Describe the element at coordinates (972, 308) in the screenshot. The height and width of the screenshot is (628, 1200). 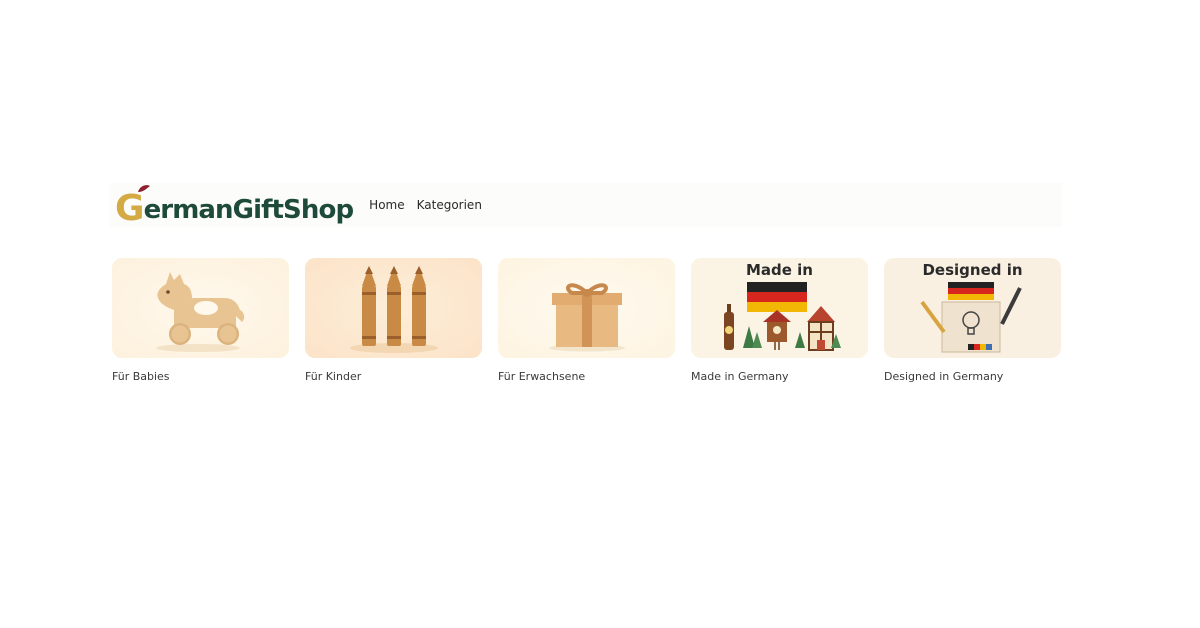
I see `category-image: Designed in` at that location.